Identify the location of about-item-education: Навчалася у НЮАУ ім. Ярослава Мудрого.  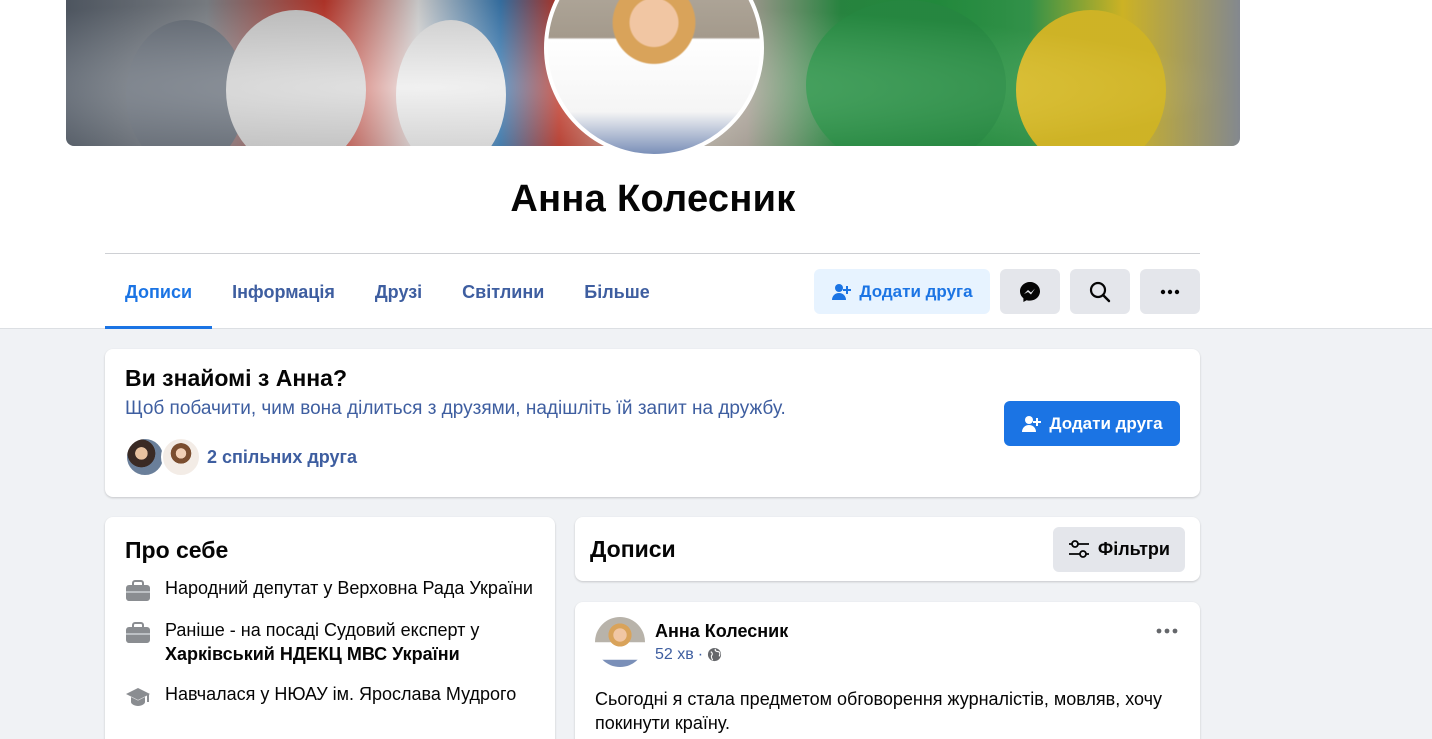
(330, 695).